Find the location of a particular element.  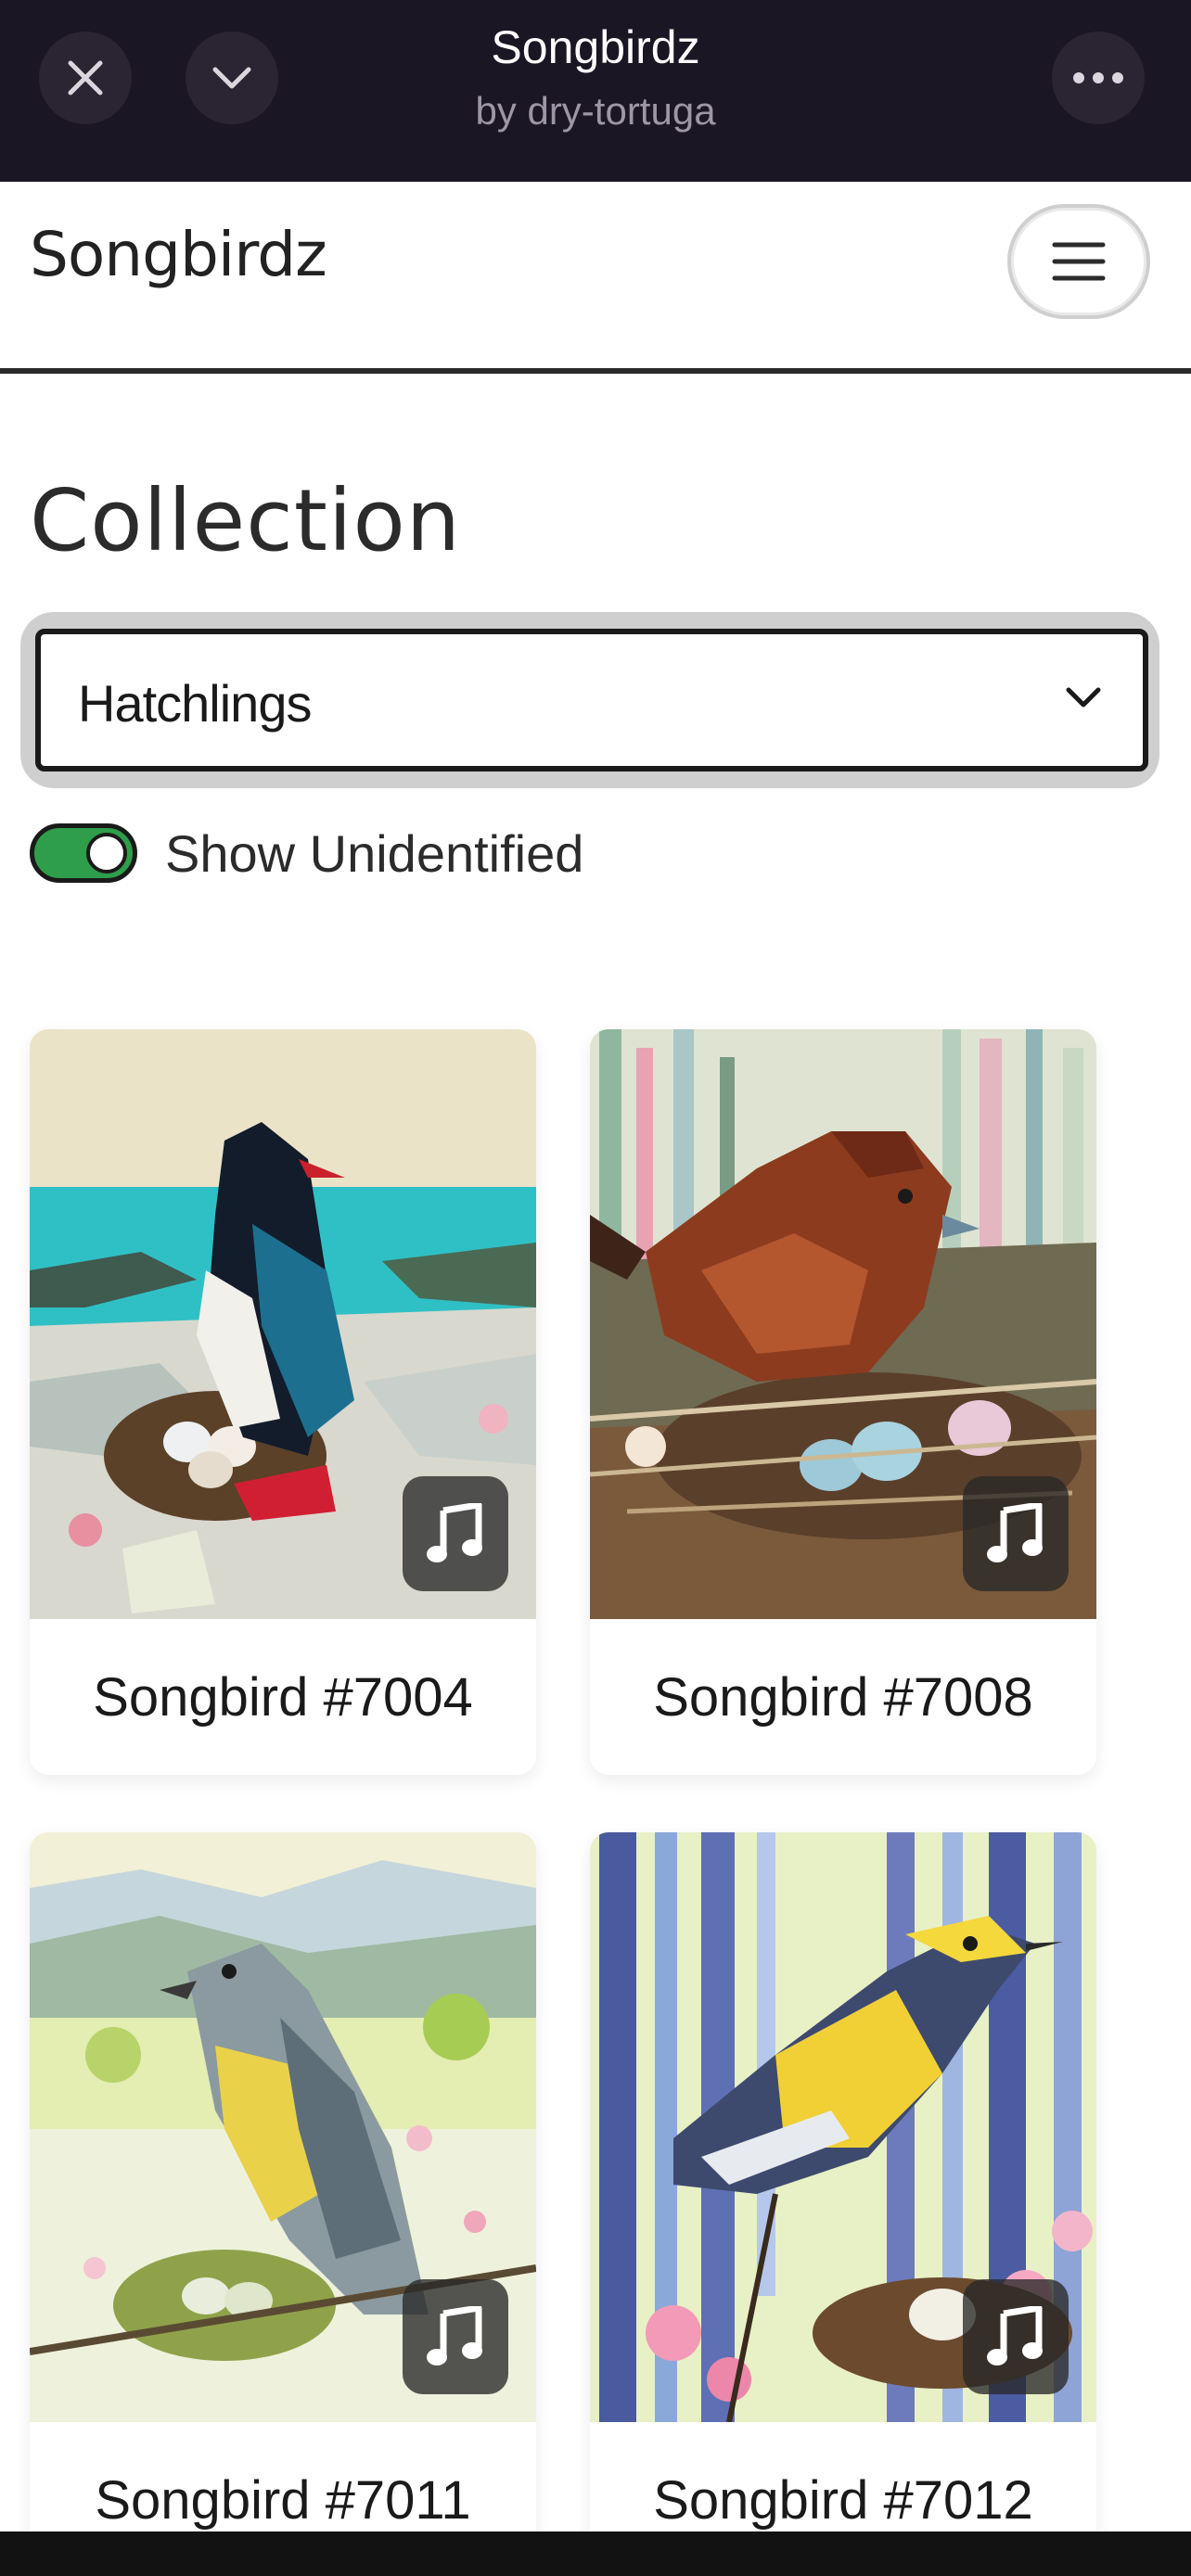

songbird-card: Songbird #7004 is located at coordinates (283, 1402).